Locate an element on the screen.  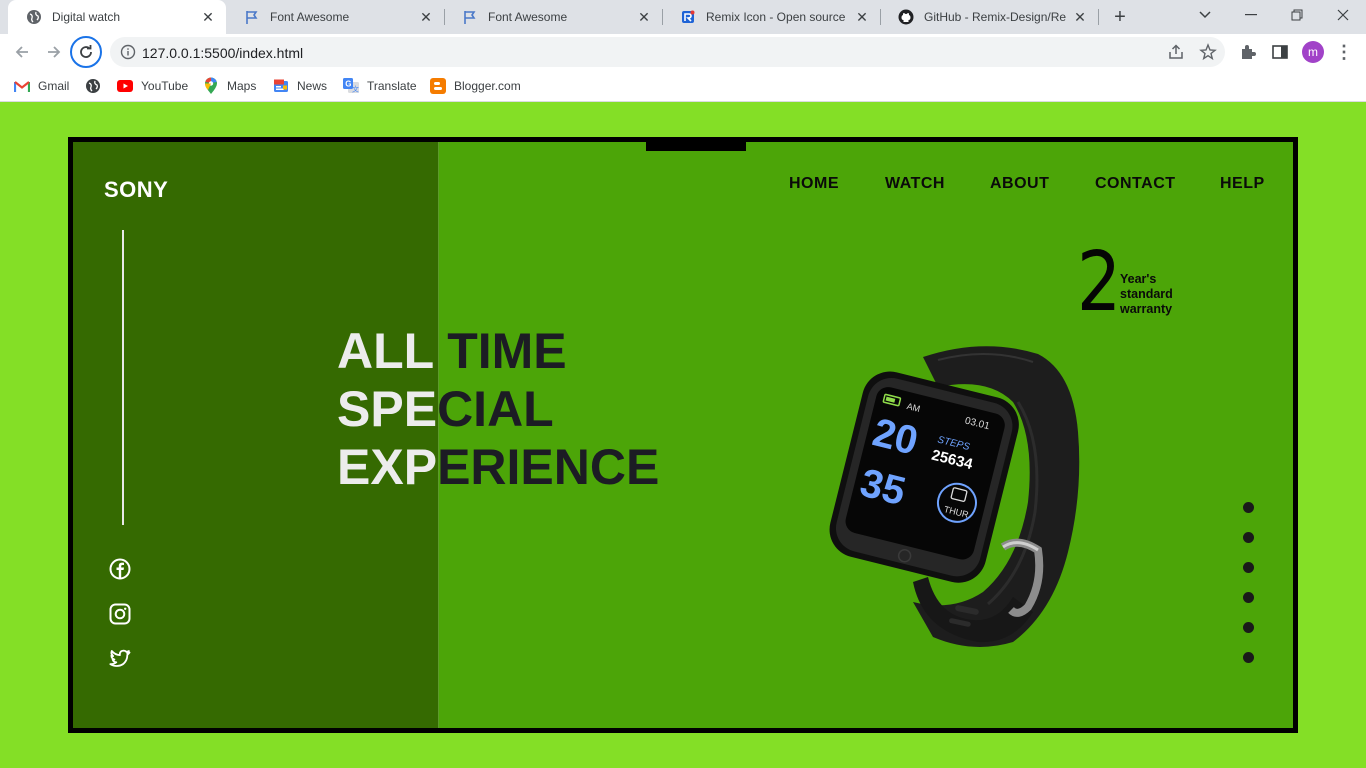
tab-title: GitHub - Remix-Design/Remix is located at coordinates (995, 17).